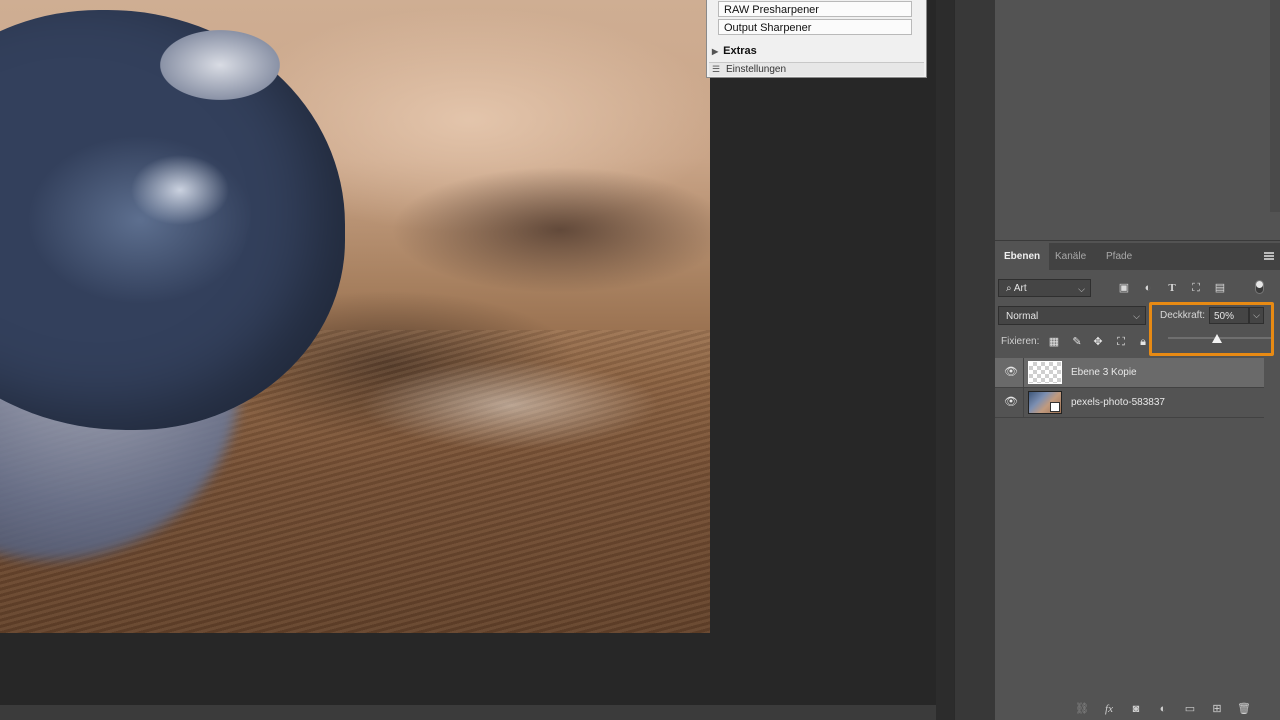  What do you see at coordinates (715, 51) in the screenshot?
I see `expand-triangle-icon: ▶` at bounding box center [715, 51].